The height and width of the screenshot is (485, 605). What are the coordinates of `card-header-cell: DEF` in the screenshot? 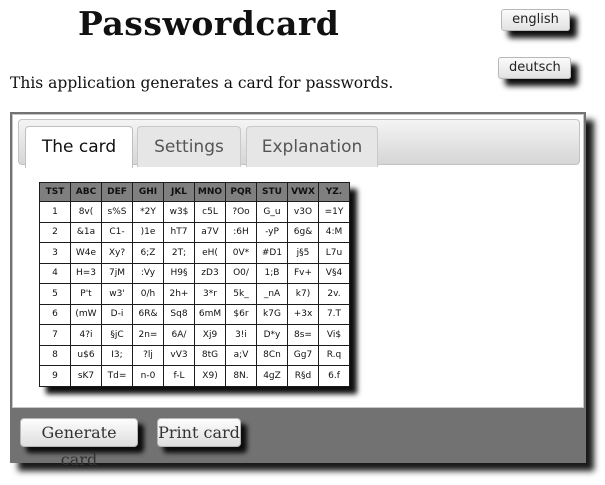 It's located at (117, 192).